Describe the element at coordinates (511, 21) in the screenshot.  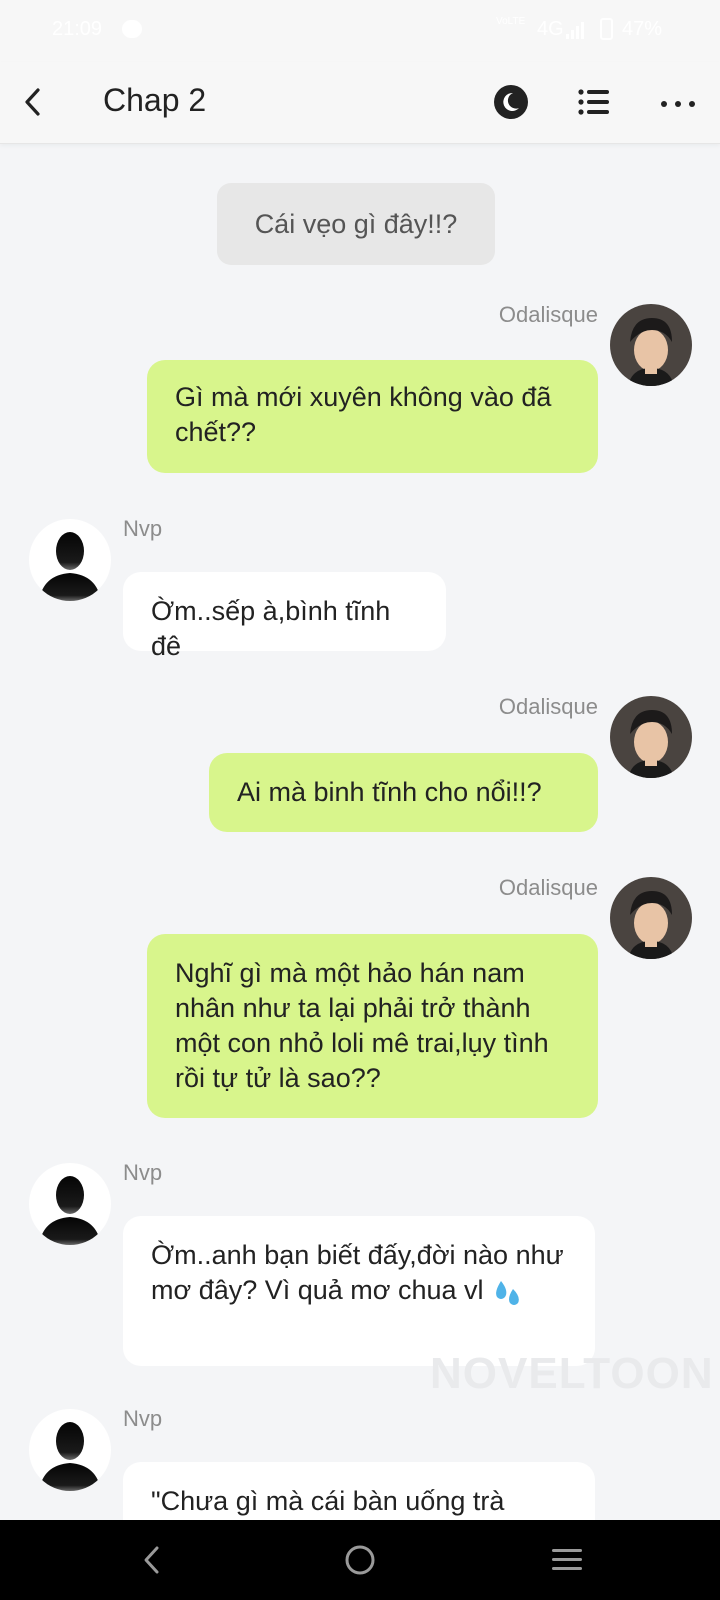
I see `volte-indicator: VoLTE` at that location.